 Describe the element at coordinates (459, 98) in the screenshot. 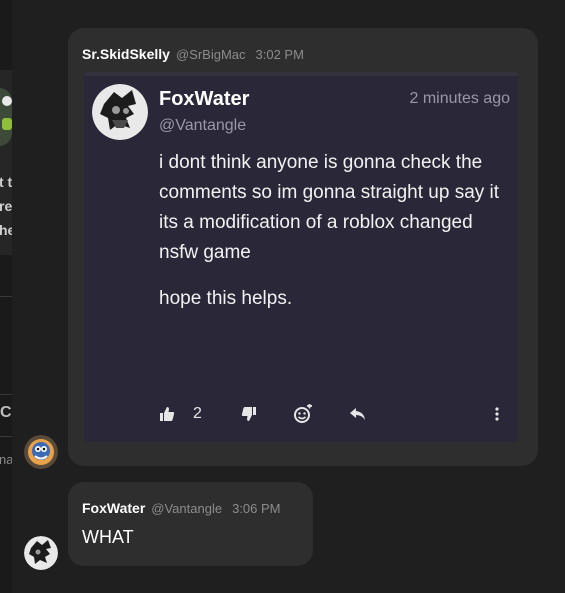

I see `embed-timestamp: 2 minutes ago` at that location.